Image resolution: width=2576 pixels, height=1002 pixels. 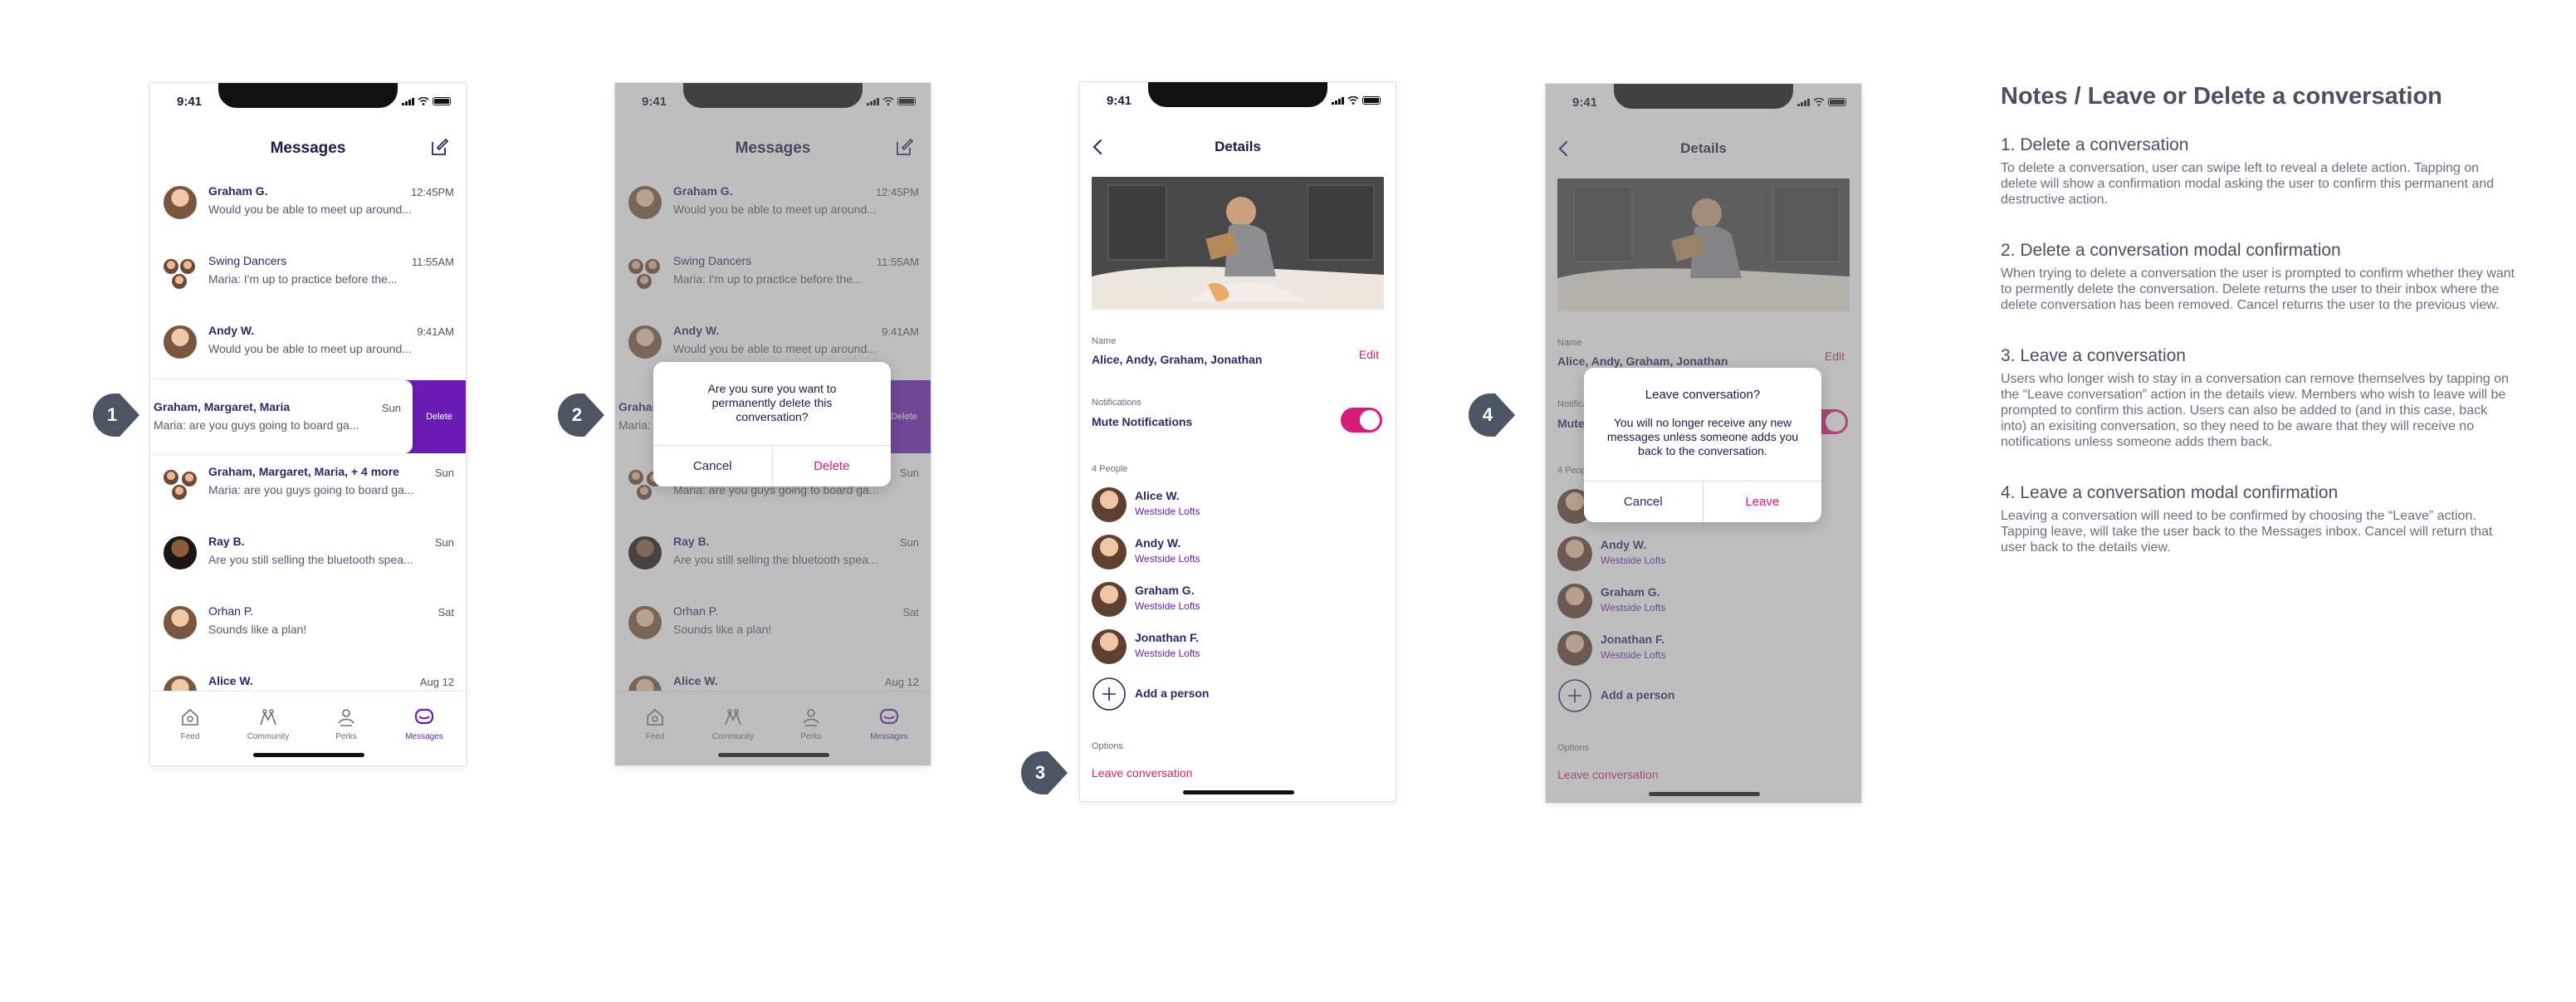 What do you see at coordinates (1142, 421) in the screenshot?
I see `mute-label: Mute Notifications` at bounding box center [1142, 421].